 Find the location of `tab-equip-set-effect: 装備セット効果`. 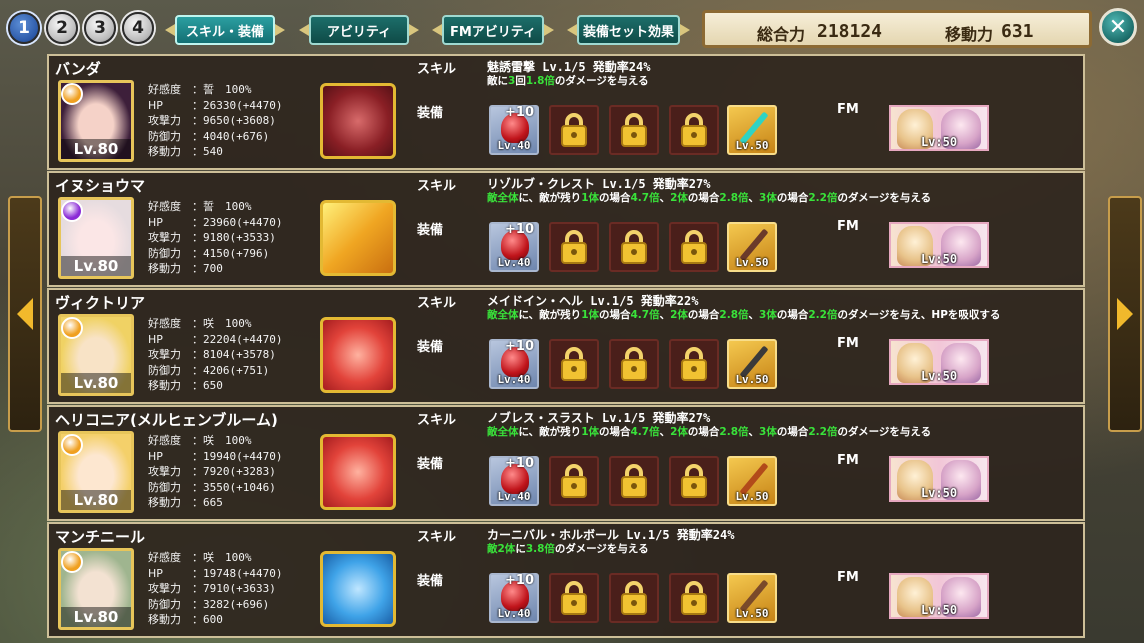

tab-equip-set-effect: 装備セット効果 is located at coordinates (628, 30).